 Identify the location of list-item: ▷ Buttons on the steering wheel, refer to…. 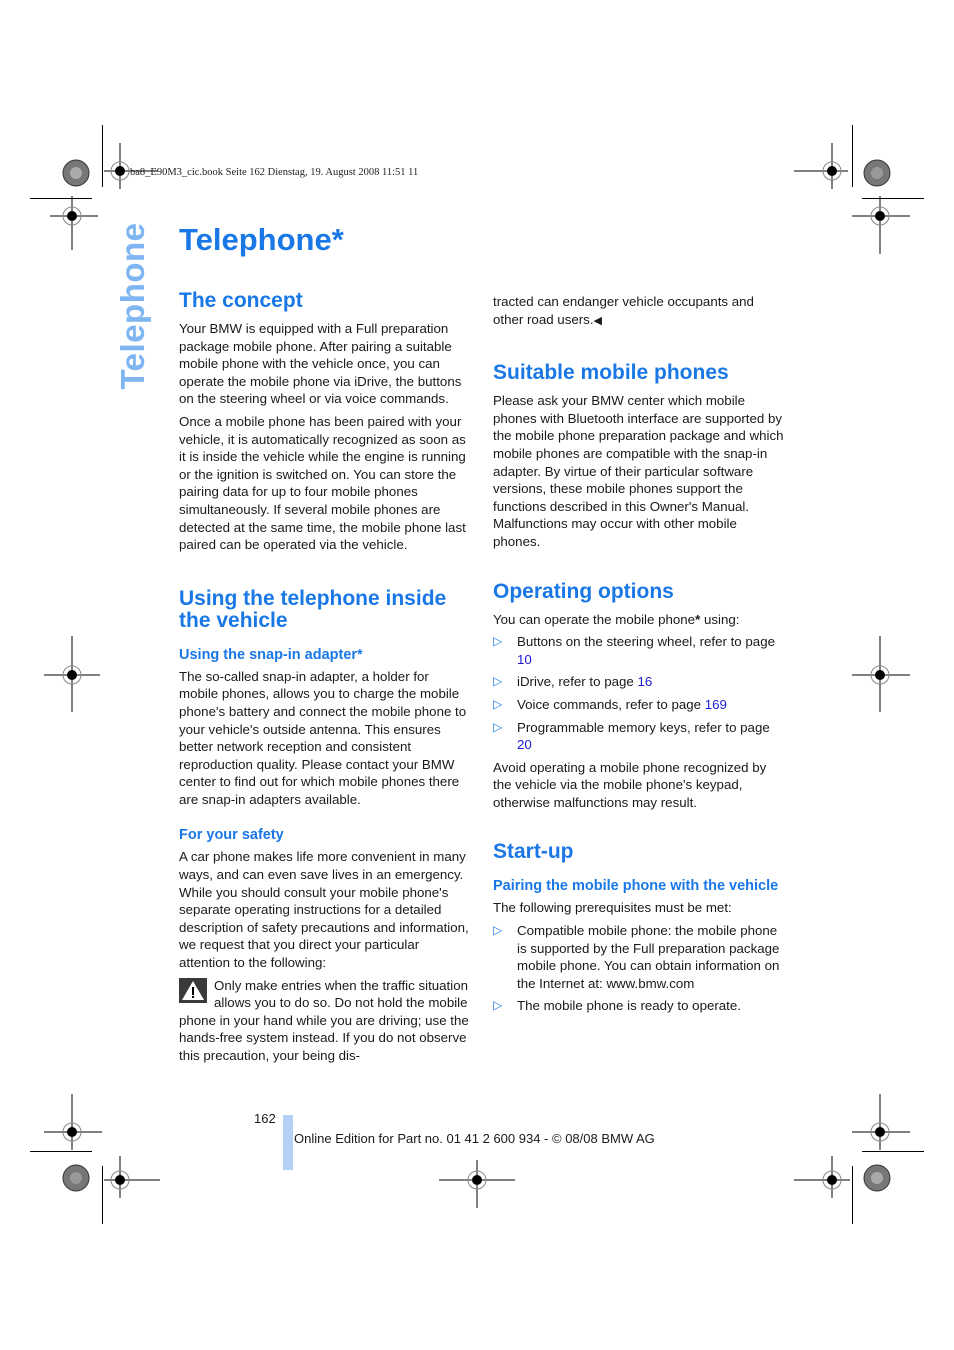
(634, 650).